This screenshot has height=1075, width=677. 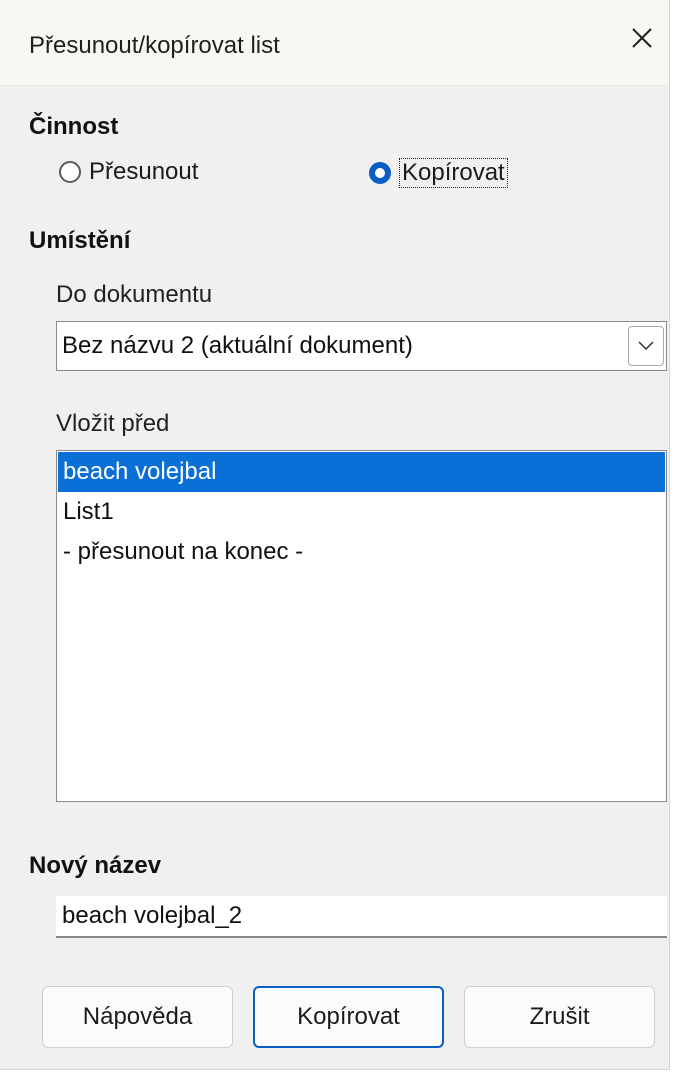 I want to click on radio-move: Přesunout, so click(x=128, y=172).